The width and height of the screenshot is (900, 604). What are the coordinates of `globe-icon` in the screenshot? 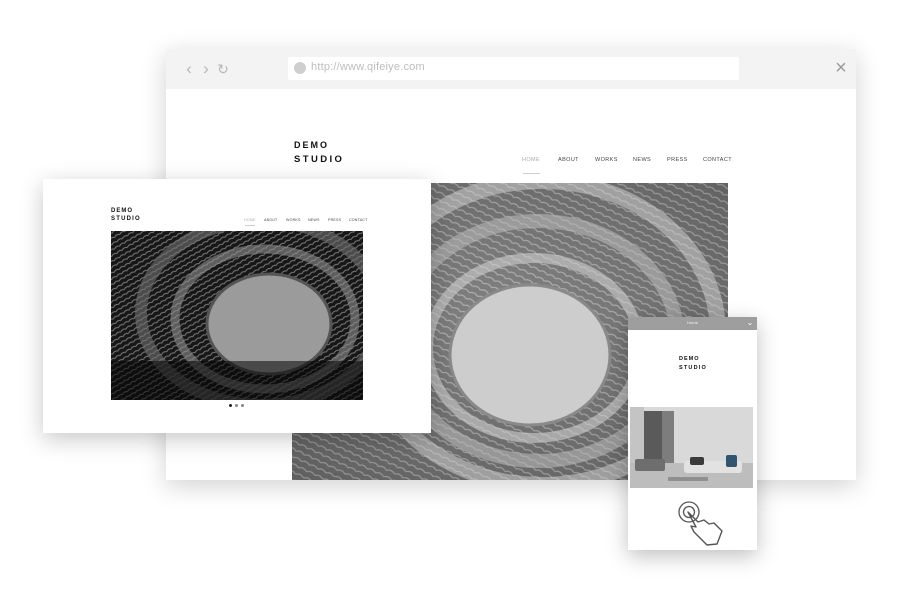 It's located at (300, 68).